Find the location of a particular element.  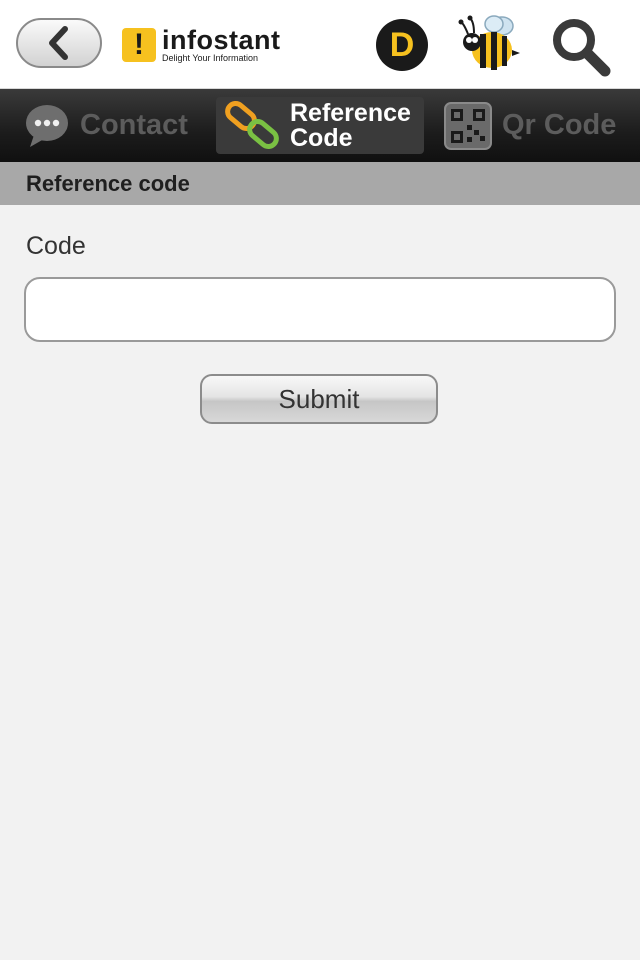

infostant-logo: ! infostant Delight Your Information is located at coordinates (201, 45).